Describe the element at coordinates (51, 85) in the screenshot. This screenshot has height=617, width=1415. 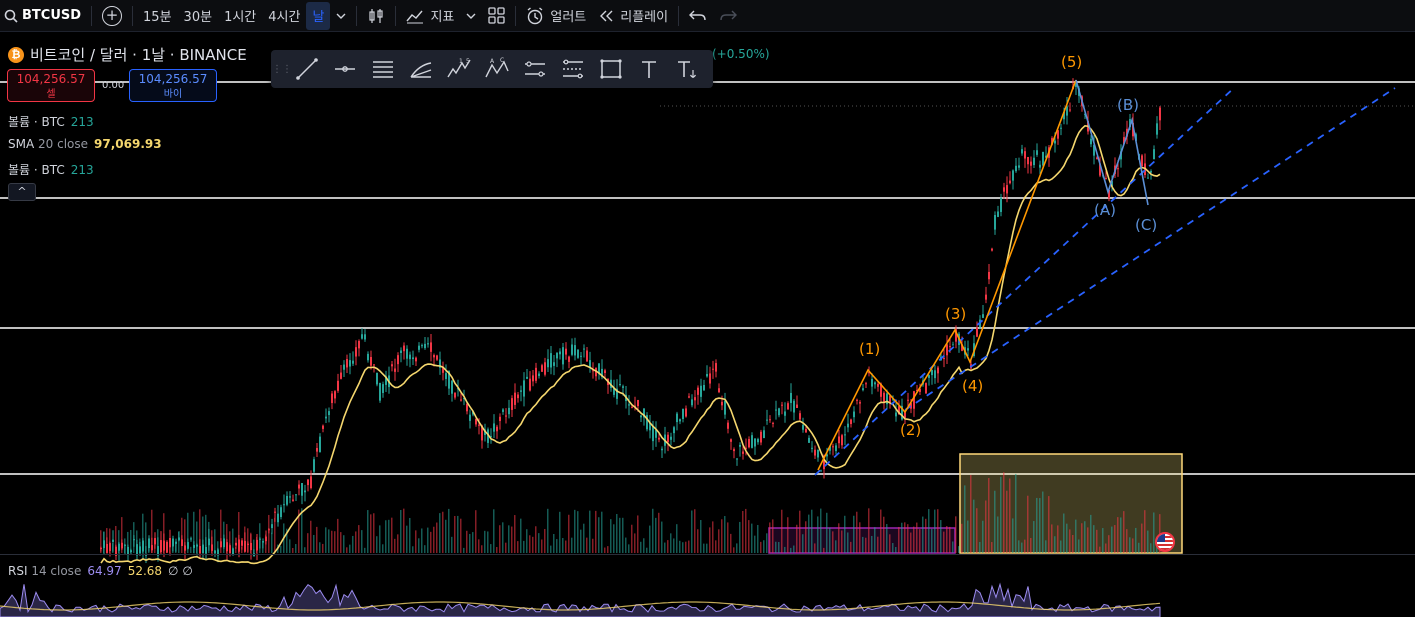
I see `sell-button: 104,256.57 셀` at that location.